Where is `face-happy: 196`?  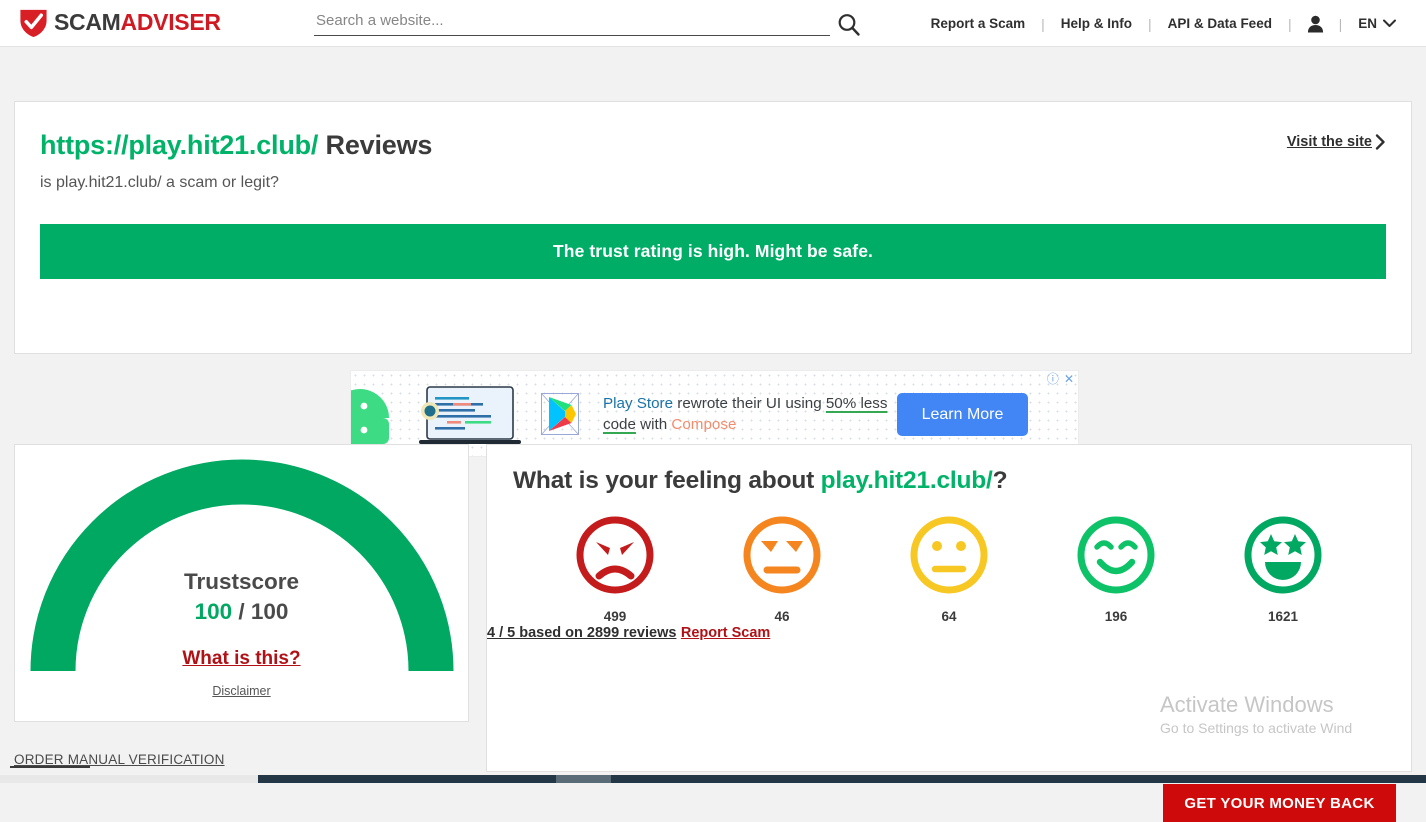 face-happy: 196 is located at coordinates (1116, 569).